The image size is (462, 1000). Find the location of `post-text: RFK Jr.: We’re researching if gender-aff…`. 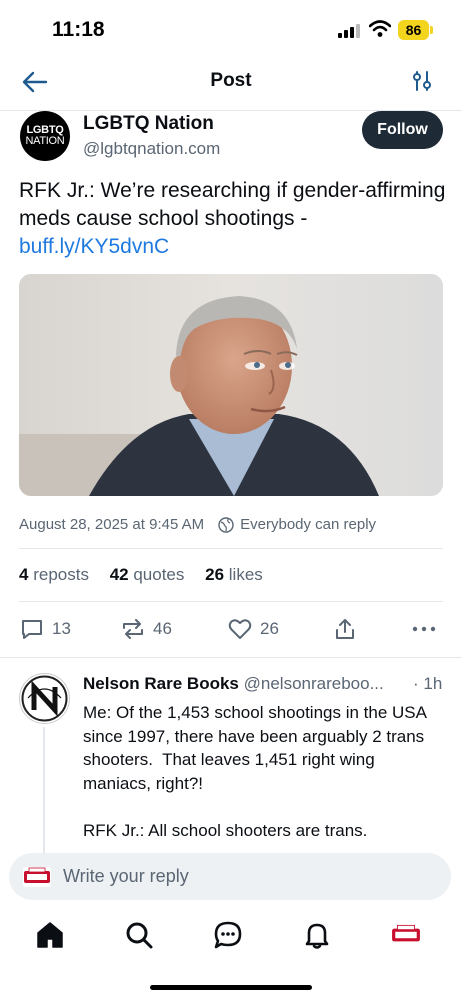

post-text: RFK Jr.: We’re researching if gender-aff… is located at coordinates (233, 219).